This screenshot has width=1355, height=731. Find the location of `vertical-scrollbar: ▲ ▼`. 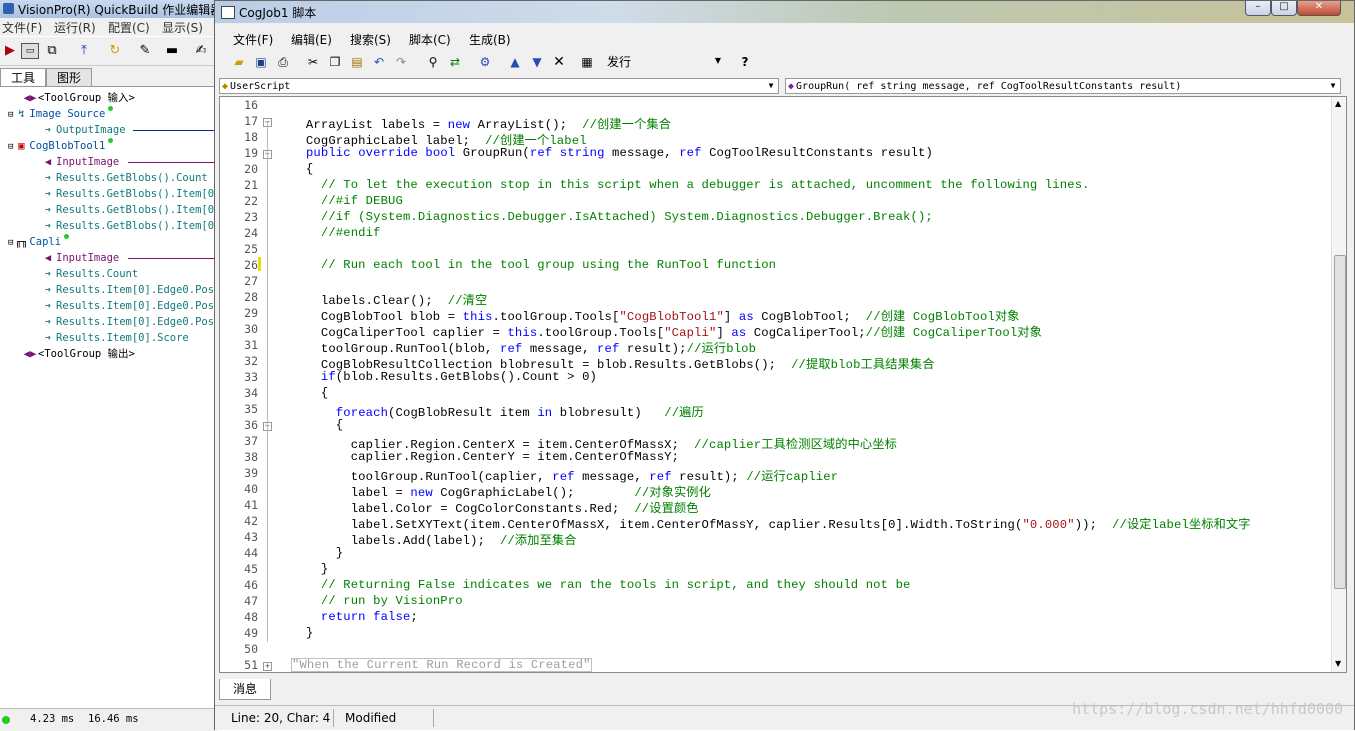

vertical-scrollbar: ▲ ▼ is located at coordinates (1338, 384).